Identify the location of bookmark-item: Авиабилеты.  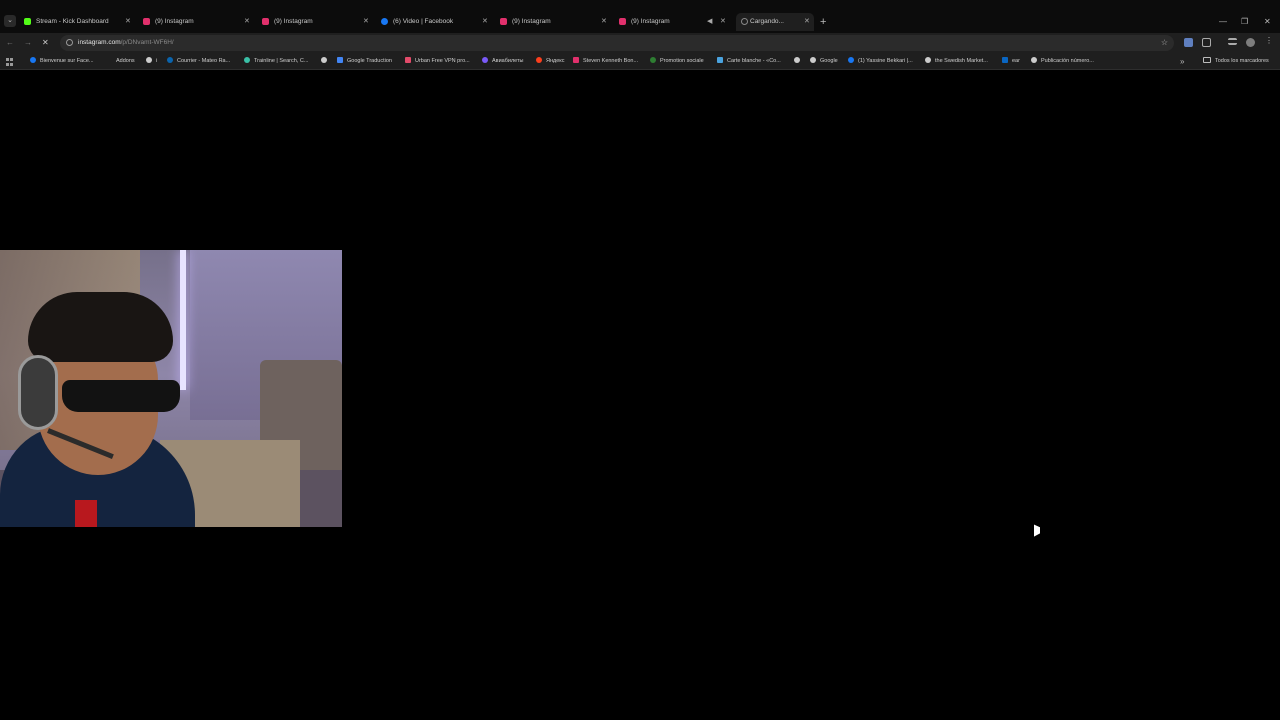
(503, 61).